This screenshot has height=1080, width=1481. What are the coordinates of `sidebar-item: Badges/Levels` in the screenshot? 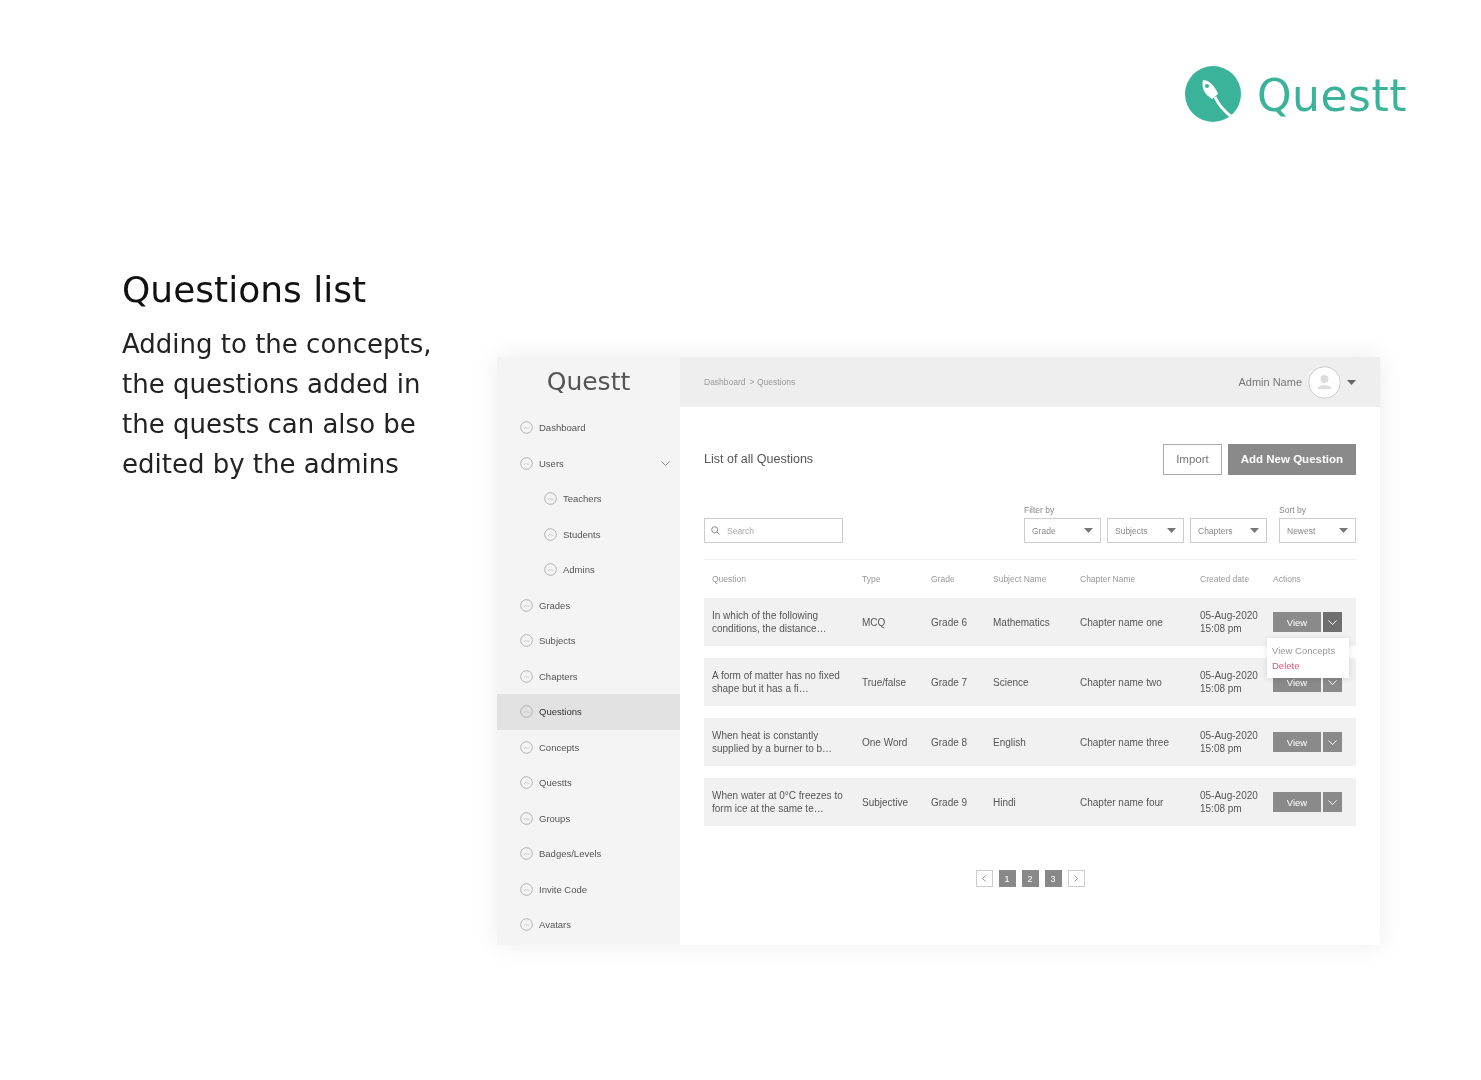 It's located at (588, 854).